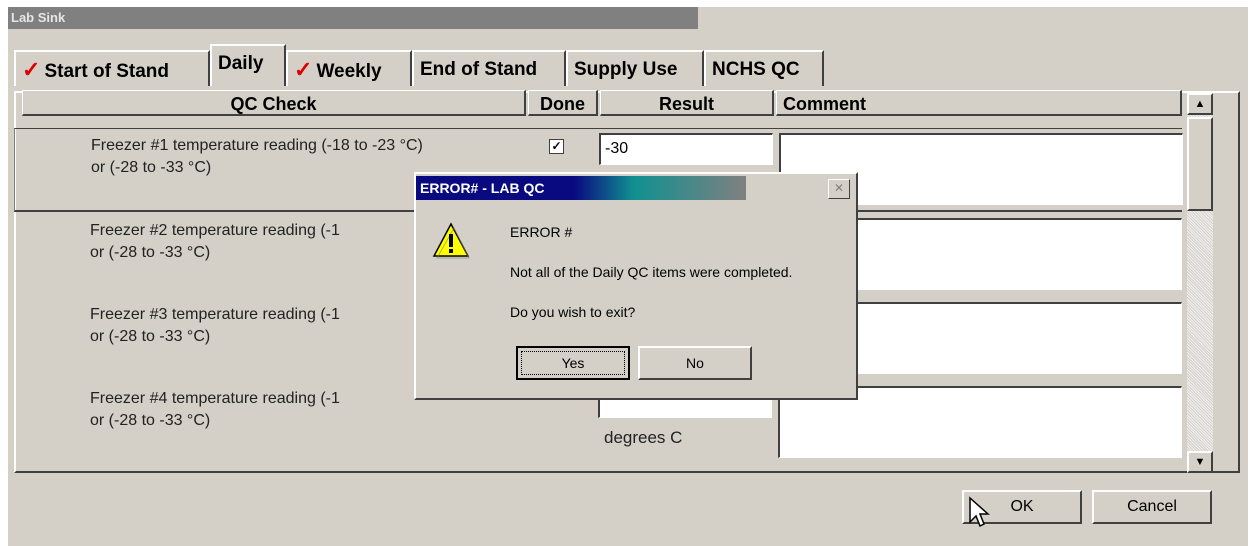  What do you see at coordinates (1200, 164) in the screenshot?
I see `scroll-thumb` at bounding box center [1200, 164].